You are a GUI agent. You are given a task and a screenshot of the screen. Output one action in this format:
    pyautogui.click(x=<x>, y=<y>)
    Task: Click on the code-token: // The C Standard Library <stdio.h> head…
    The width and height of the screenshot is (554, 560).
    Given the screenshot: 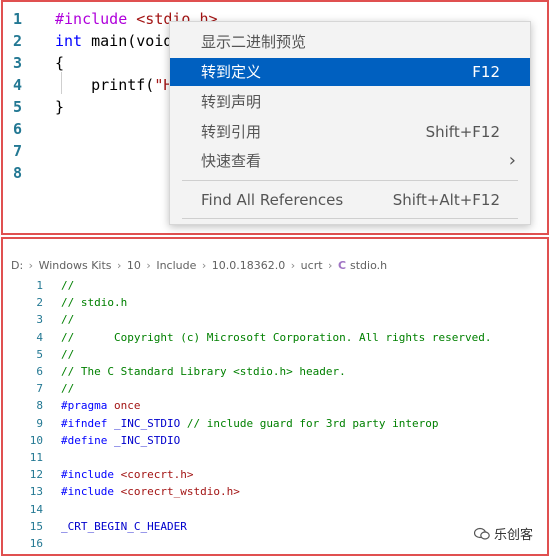 What is the action you would take?
    pyautogui.click(x=203, y=371)
    